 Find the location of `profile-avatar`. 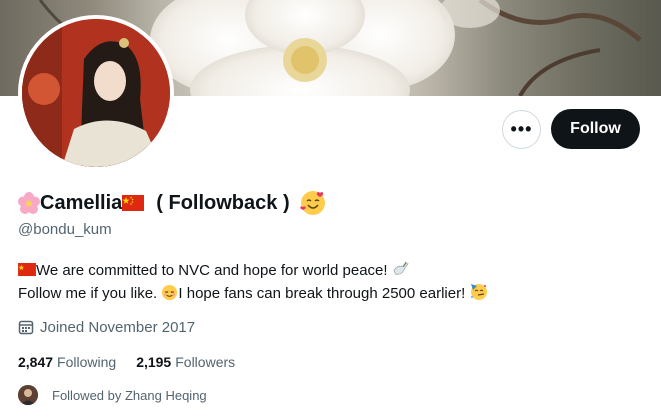

profile-avatar is located at coordinates (96, 93).